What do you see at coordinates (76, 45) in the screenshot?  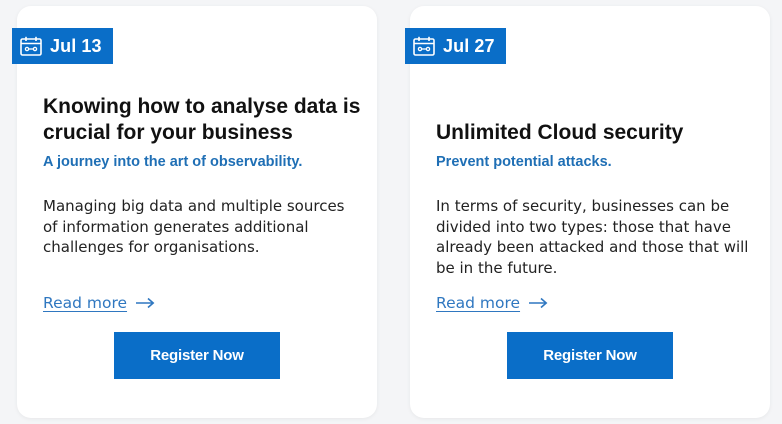 I see `event-date: Jul 13` at bounding box center [76, 45].